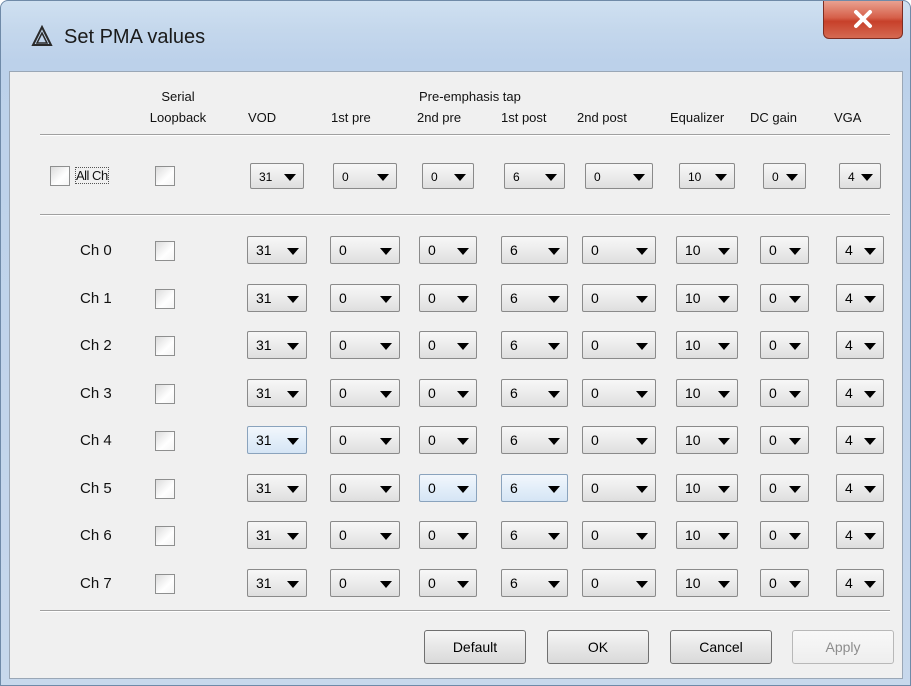 This screenshot has height=686, width=911. What do you see at coordinates (465, 215) in the screenshot?
I see `separator-middle` at bounding box center [465, 215].